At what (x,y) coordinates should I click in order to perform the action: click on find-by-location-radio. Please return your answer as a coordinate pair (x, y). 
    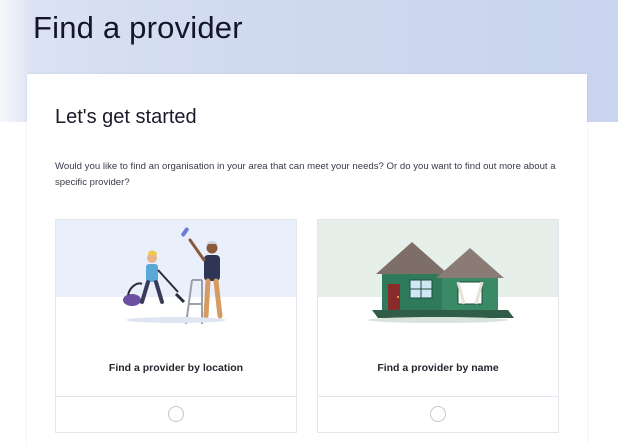
    Looking at the image, I should click on (176, 414).